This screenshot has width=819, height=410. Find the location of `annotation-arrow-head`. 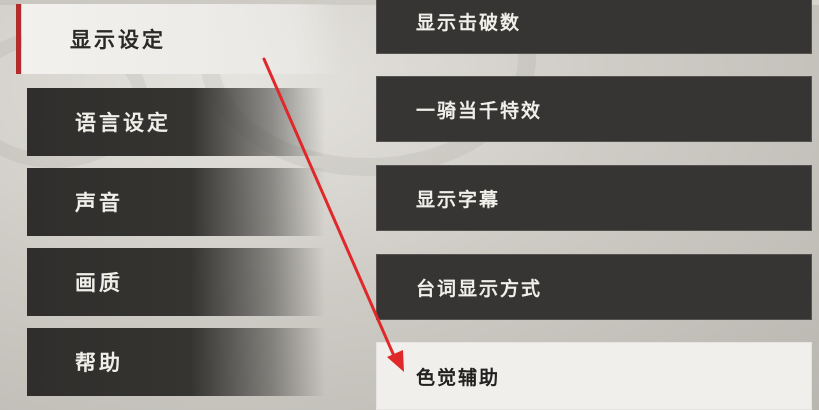

annotation-arrow-head is located at coordinates (395, 361).